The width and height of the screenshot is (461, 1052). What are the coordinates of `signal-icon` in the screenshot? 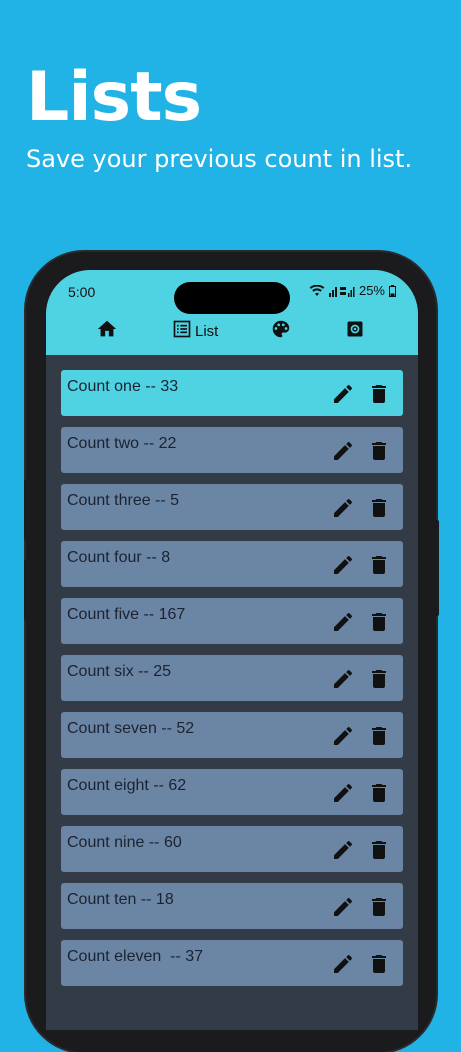 It's located at (341, 291).